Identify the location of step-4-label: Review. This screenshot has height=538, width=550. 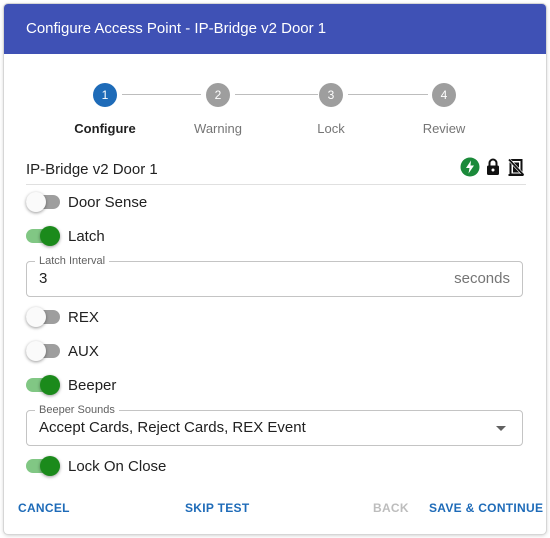
(444, 128).